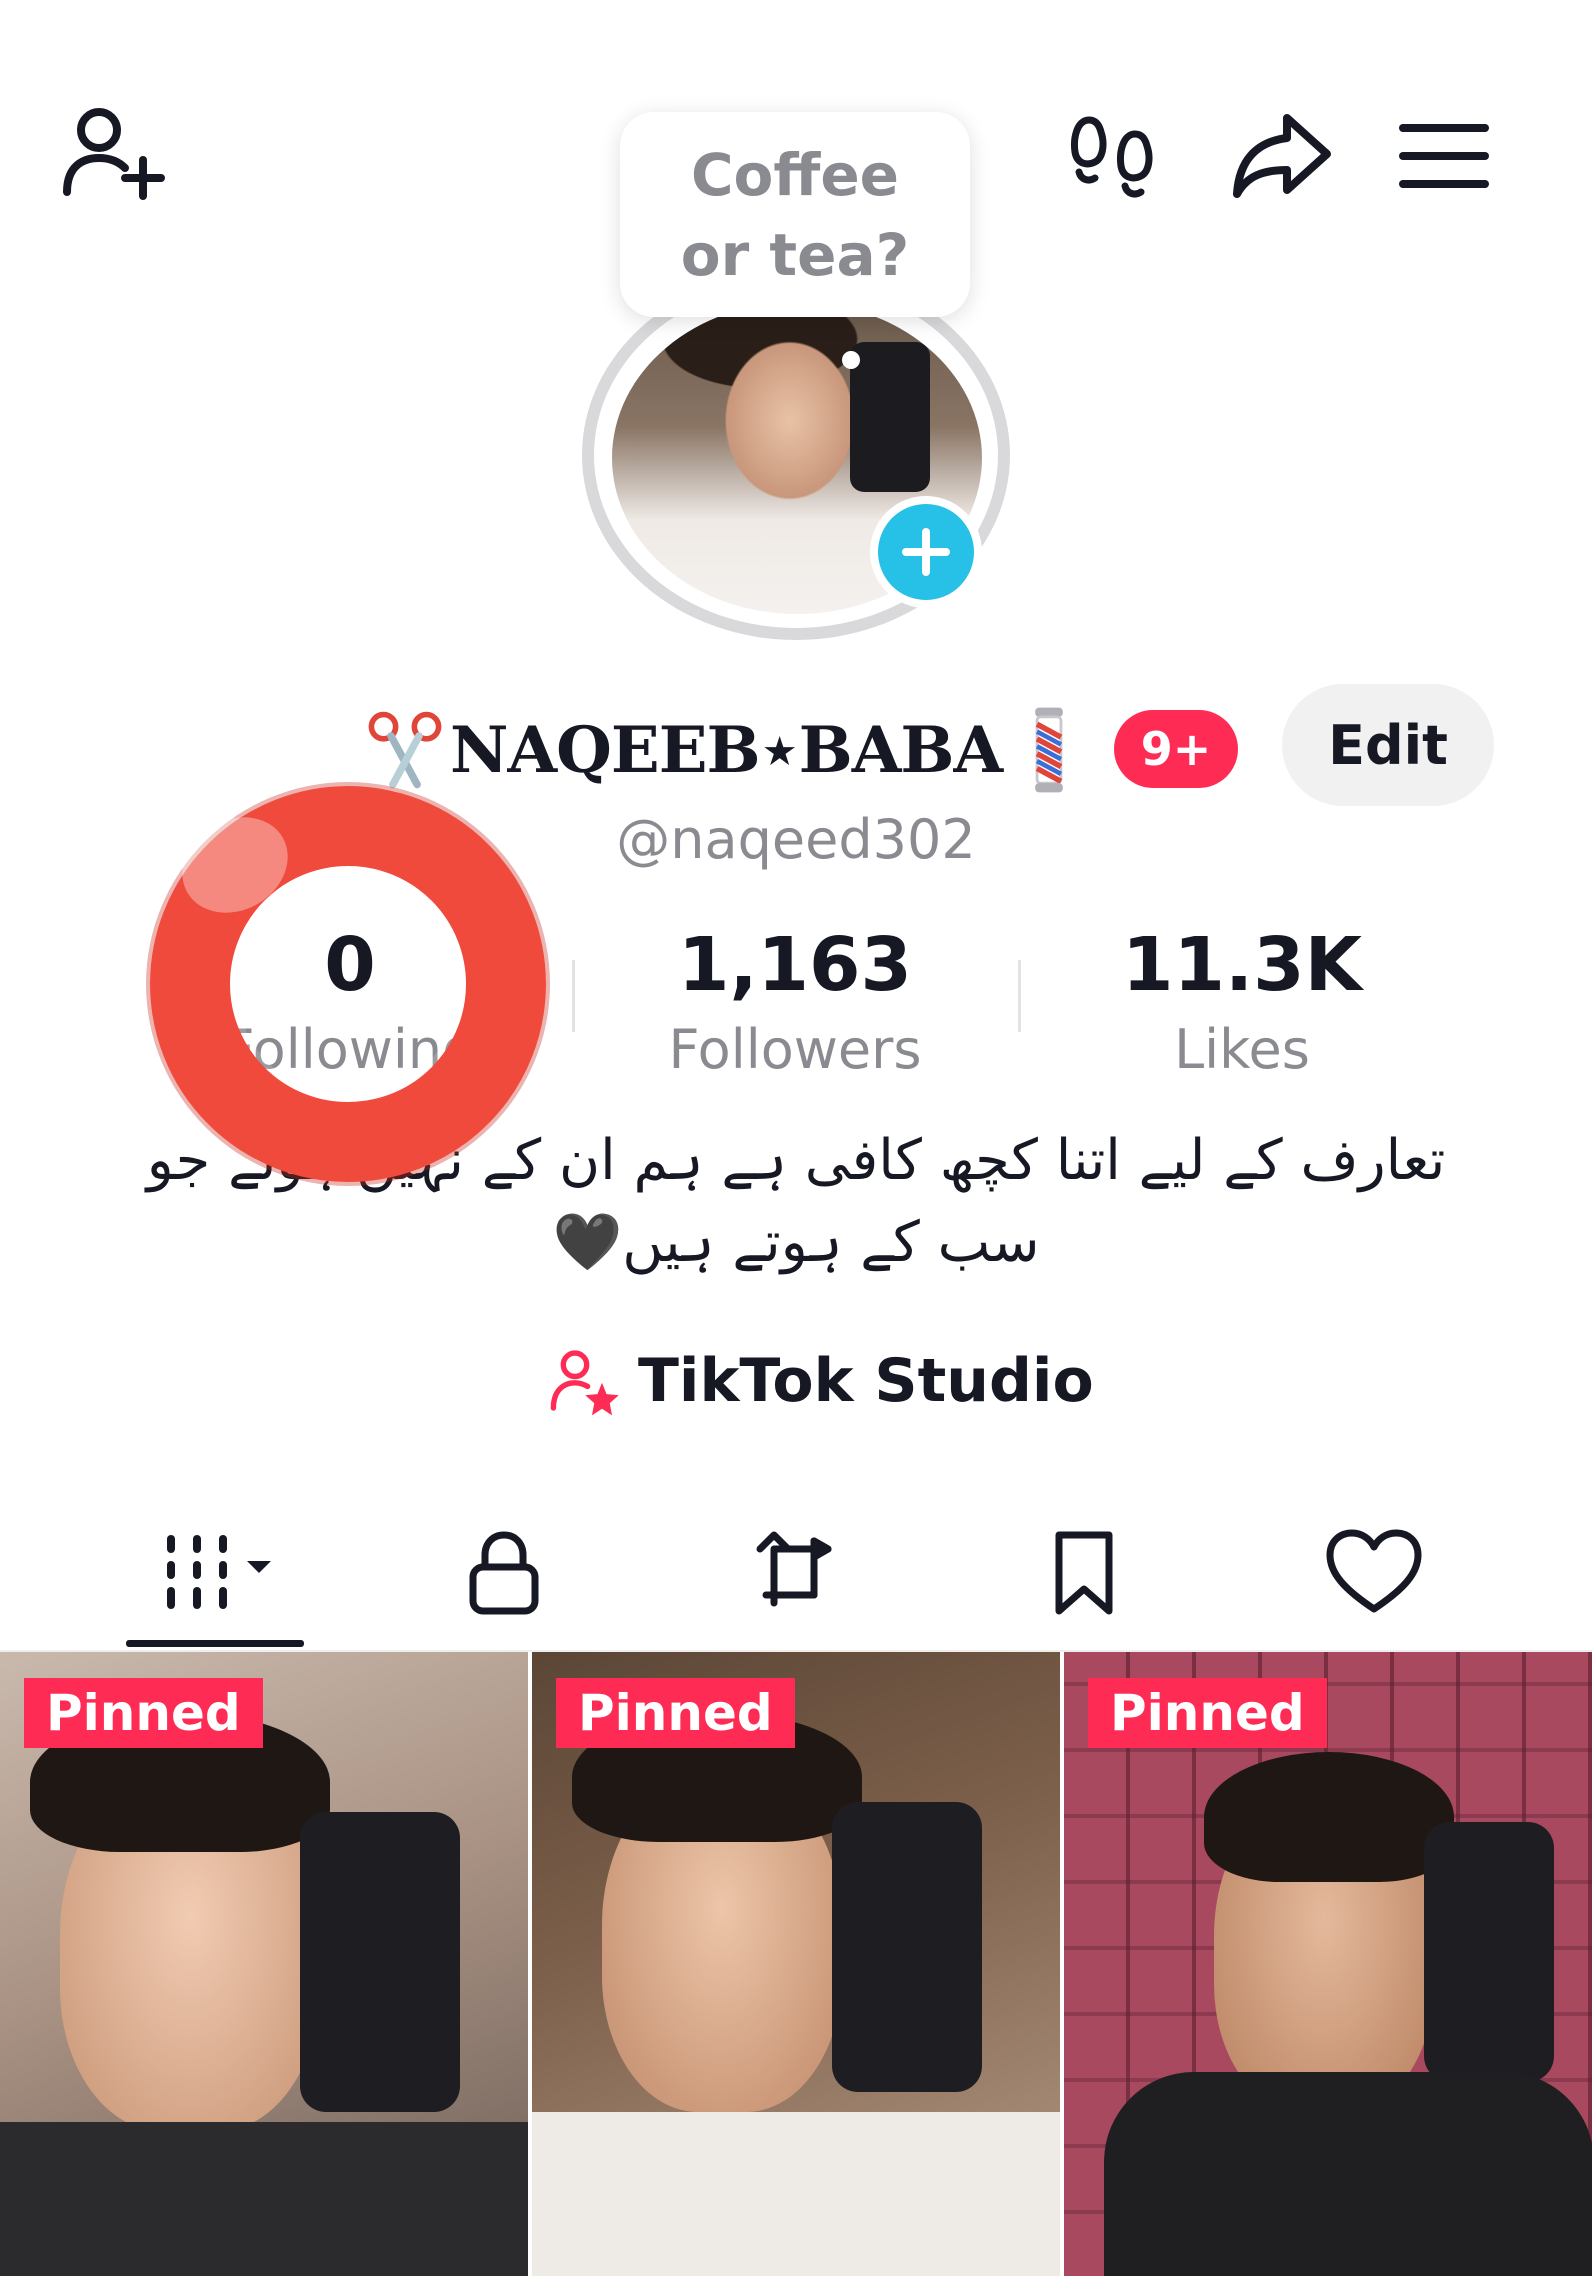 The height and width of the screenshot is (2276, 1592). What do you see at coordinates (1049, 750) in the screenshot?
I see `barber-pole-icon` at bounding box center [1049, 750].